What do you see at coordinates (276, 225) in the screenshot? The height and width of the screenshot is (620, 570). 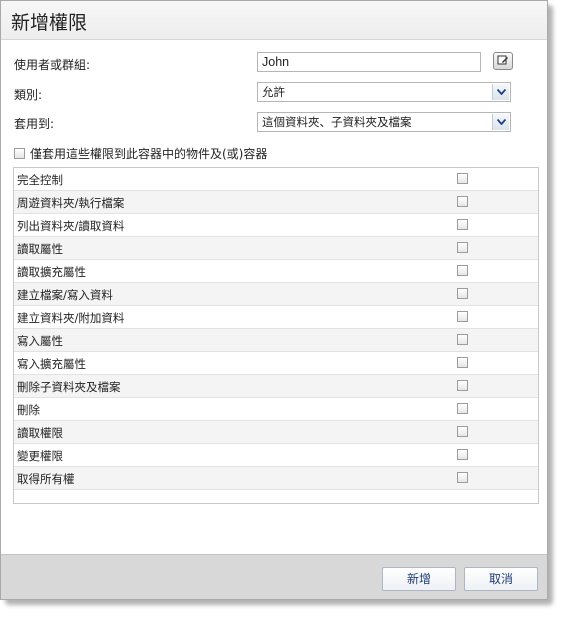 I see `permission-row: 列出資料夾/讀取資料` at bounding box center [276, 225].